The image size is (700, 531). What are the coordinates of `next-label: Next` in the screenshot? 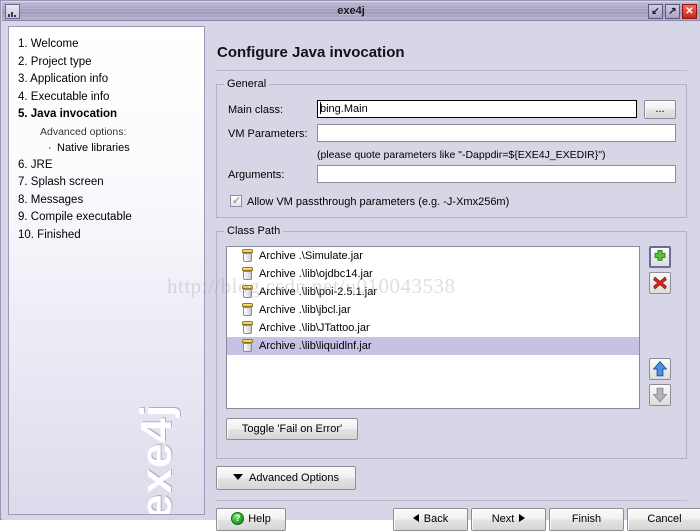 It's located at (503, 519).